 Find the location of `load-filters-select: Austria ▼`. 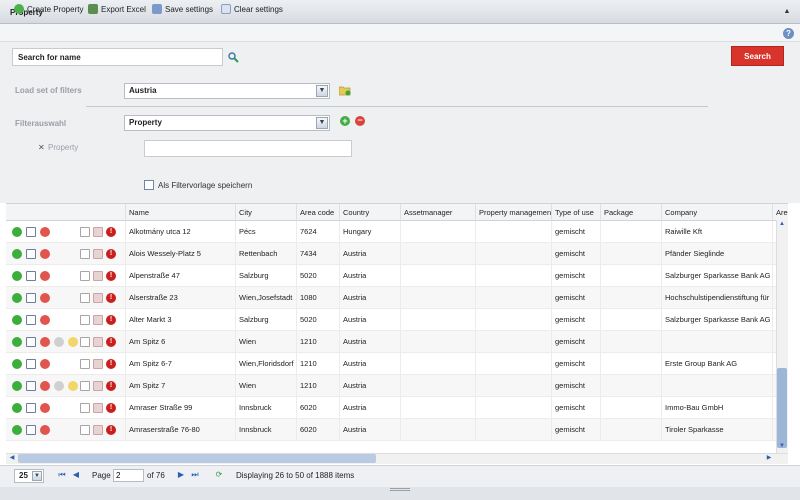

load-filters-select: Austria ▼ is located at coordinates (227, 91).